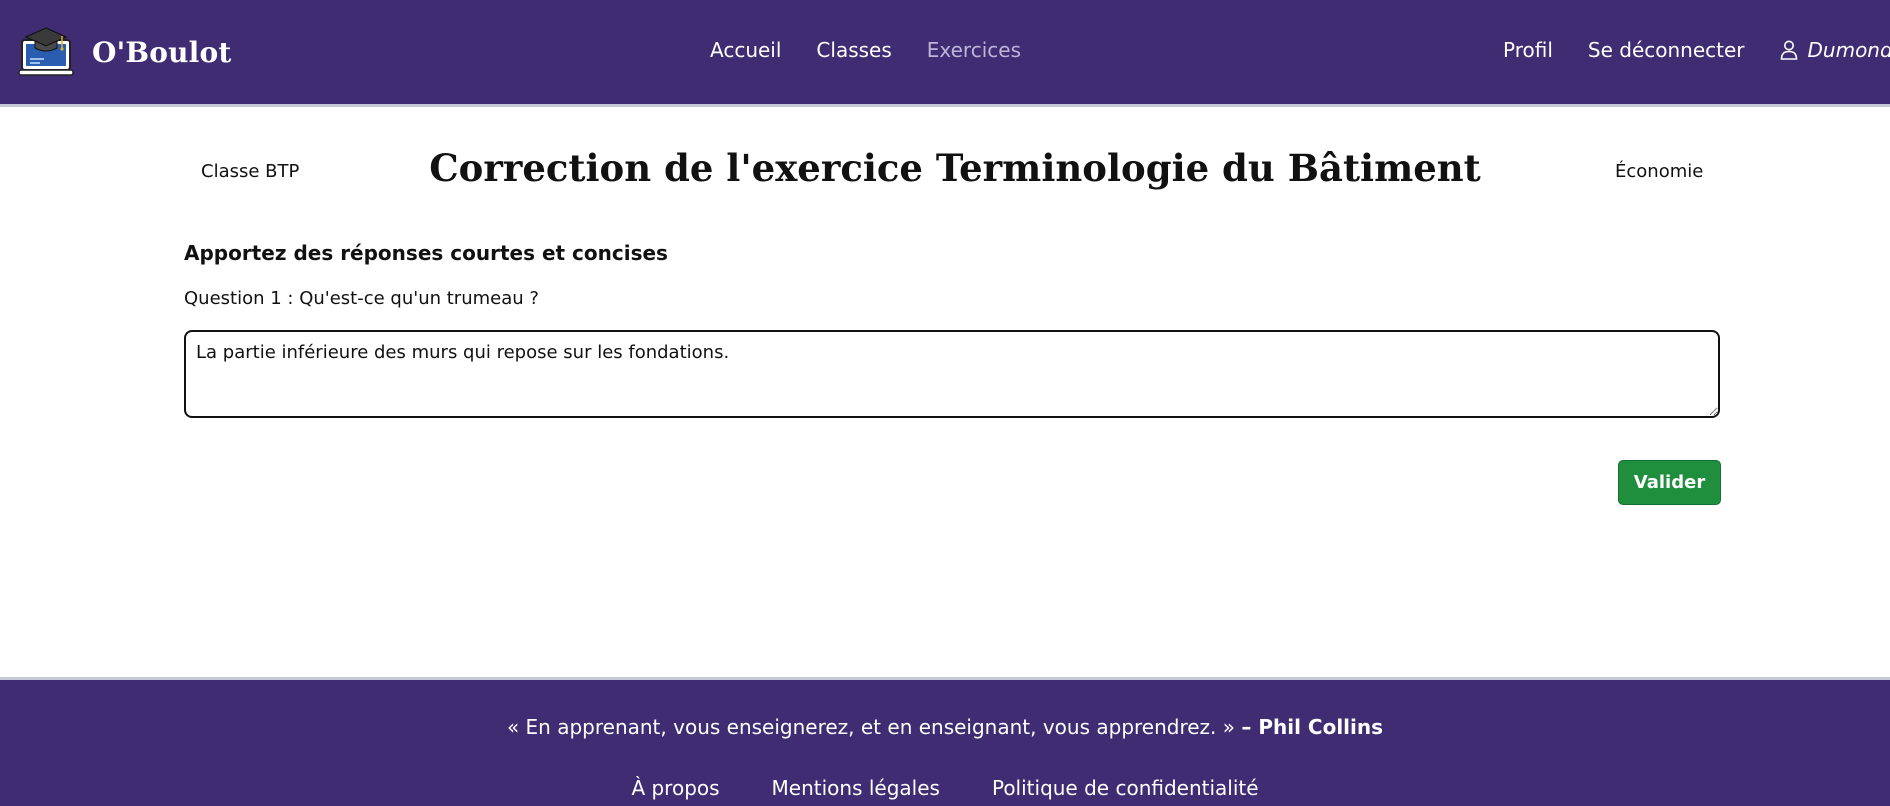  What do you see at coordinates (745, 50) in the screenshot?
I see `nav-link-accueil: Accueil` at bounding box center [745, 50].